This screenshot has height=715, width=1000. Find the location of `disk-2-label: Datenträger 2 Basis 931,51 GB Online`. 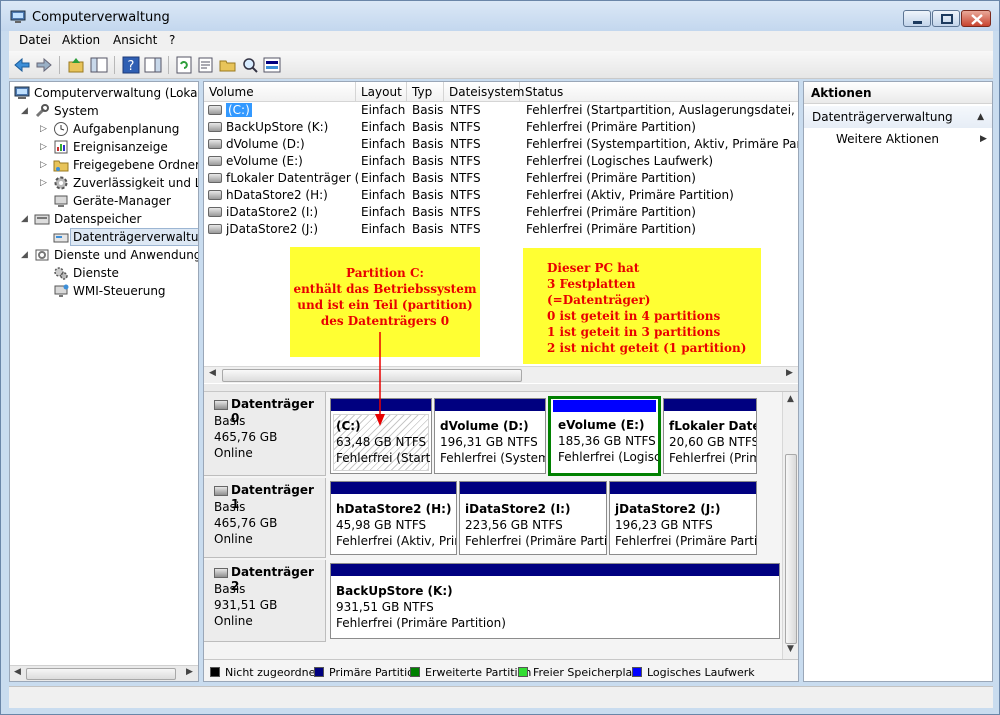

disk-2-label: Datenträger 2 Basis 931,51 GB Online is located at coordinates (265, 601).